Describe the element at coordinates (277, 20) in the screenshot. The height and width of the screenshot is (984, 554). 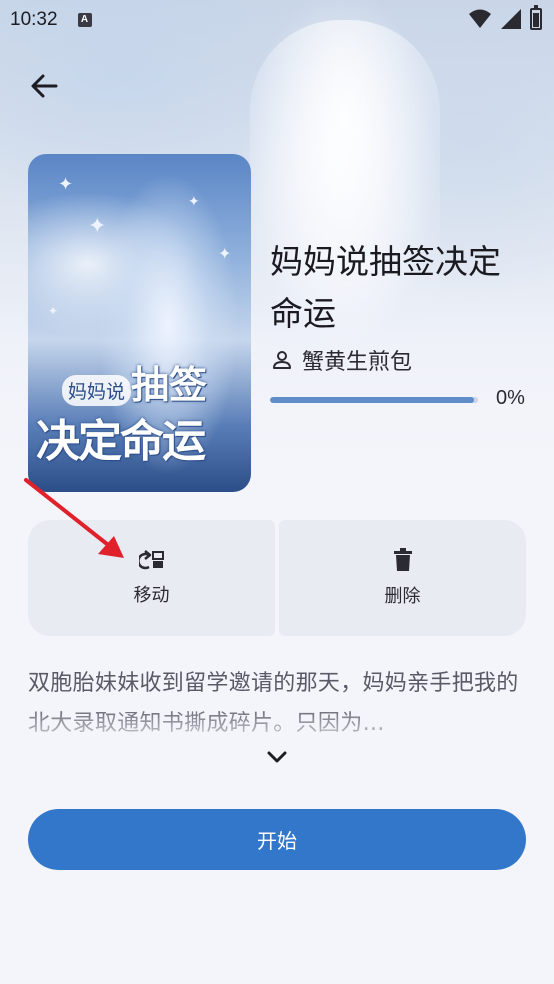
I see `status-bar: 10:32 A` at that location.